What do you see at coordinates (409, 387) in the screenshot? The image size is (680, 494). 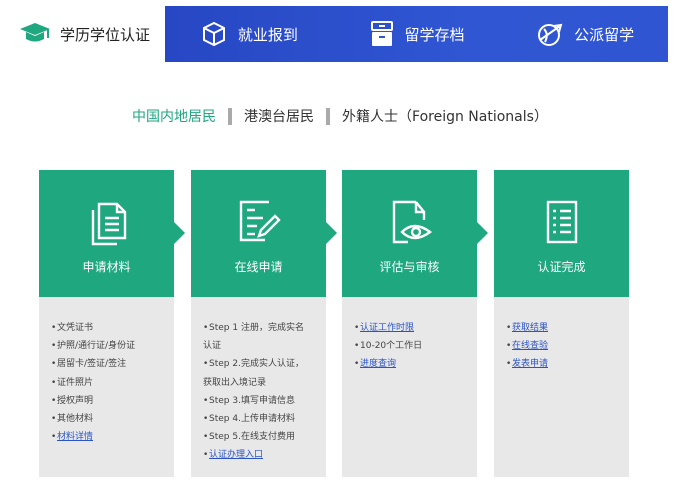 I see `step-details: 认证工作时限 10-20个工作日 进度查询` at bounding box center [409, 387].